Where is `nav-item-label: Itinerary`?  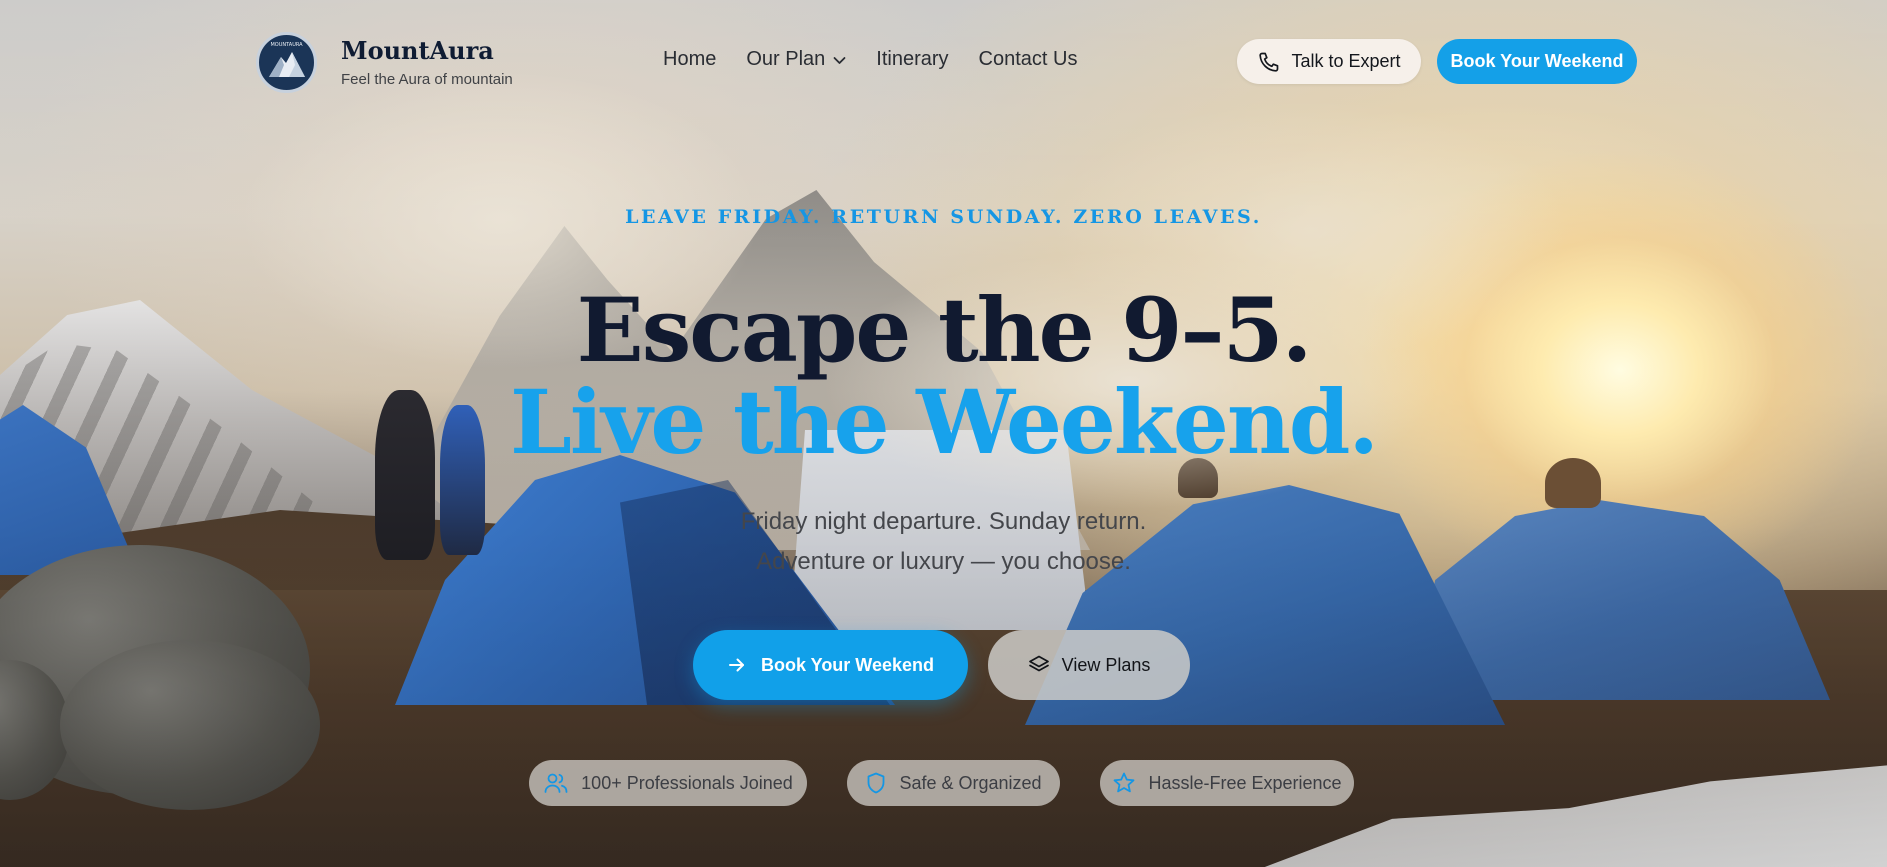
nav-item-label: Itinerary is located at coordinates (912, 59).